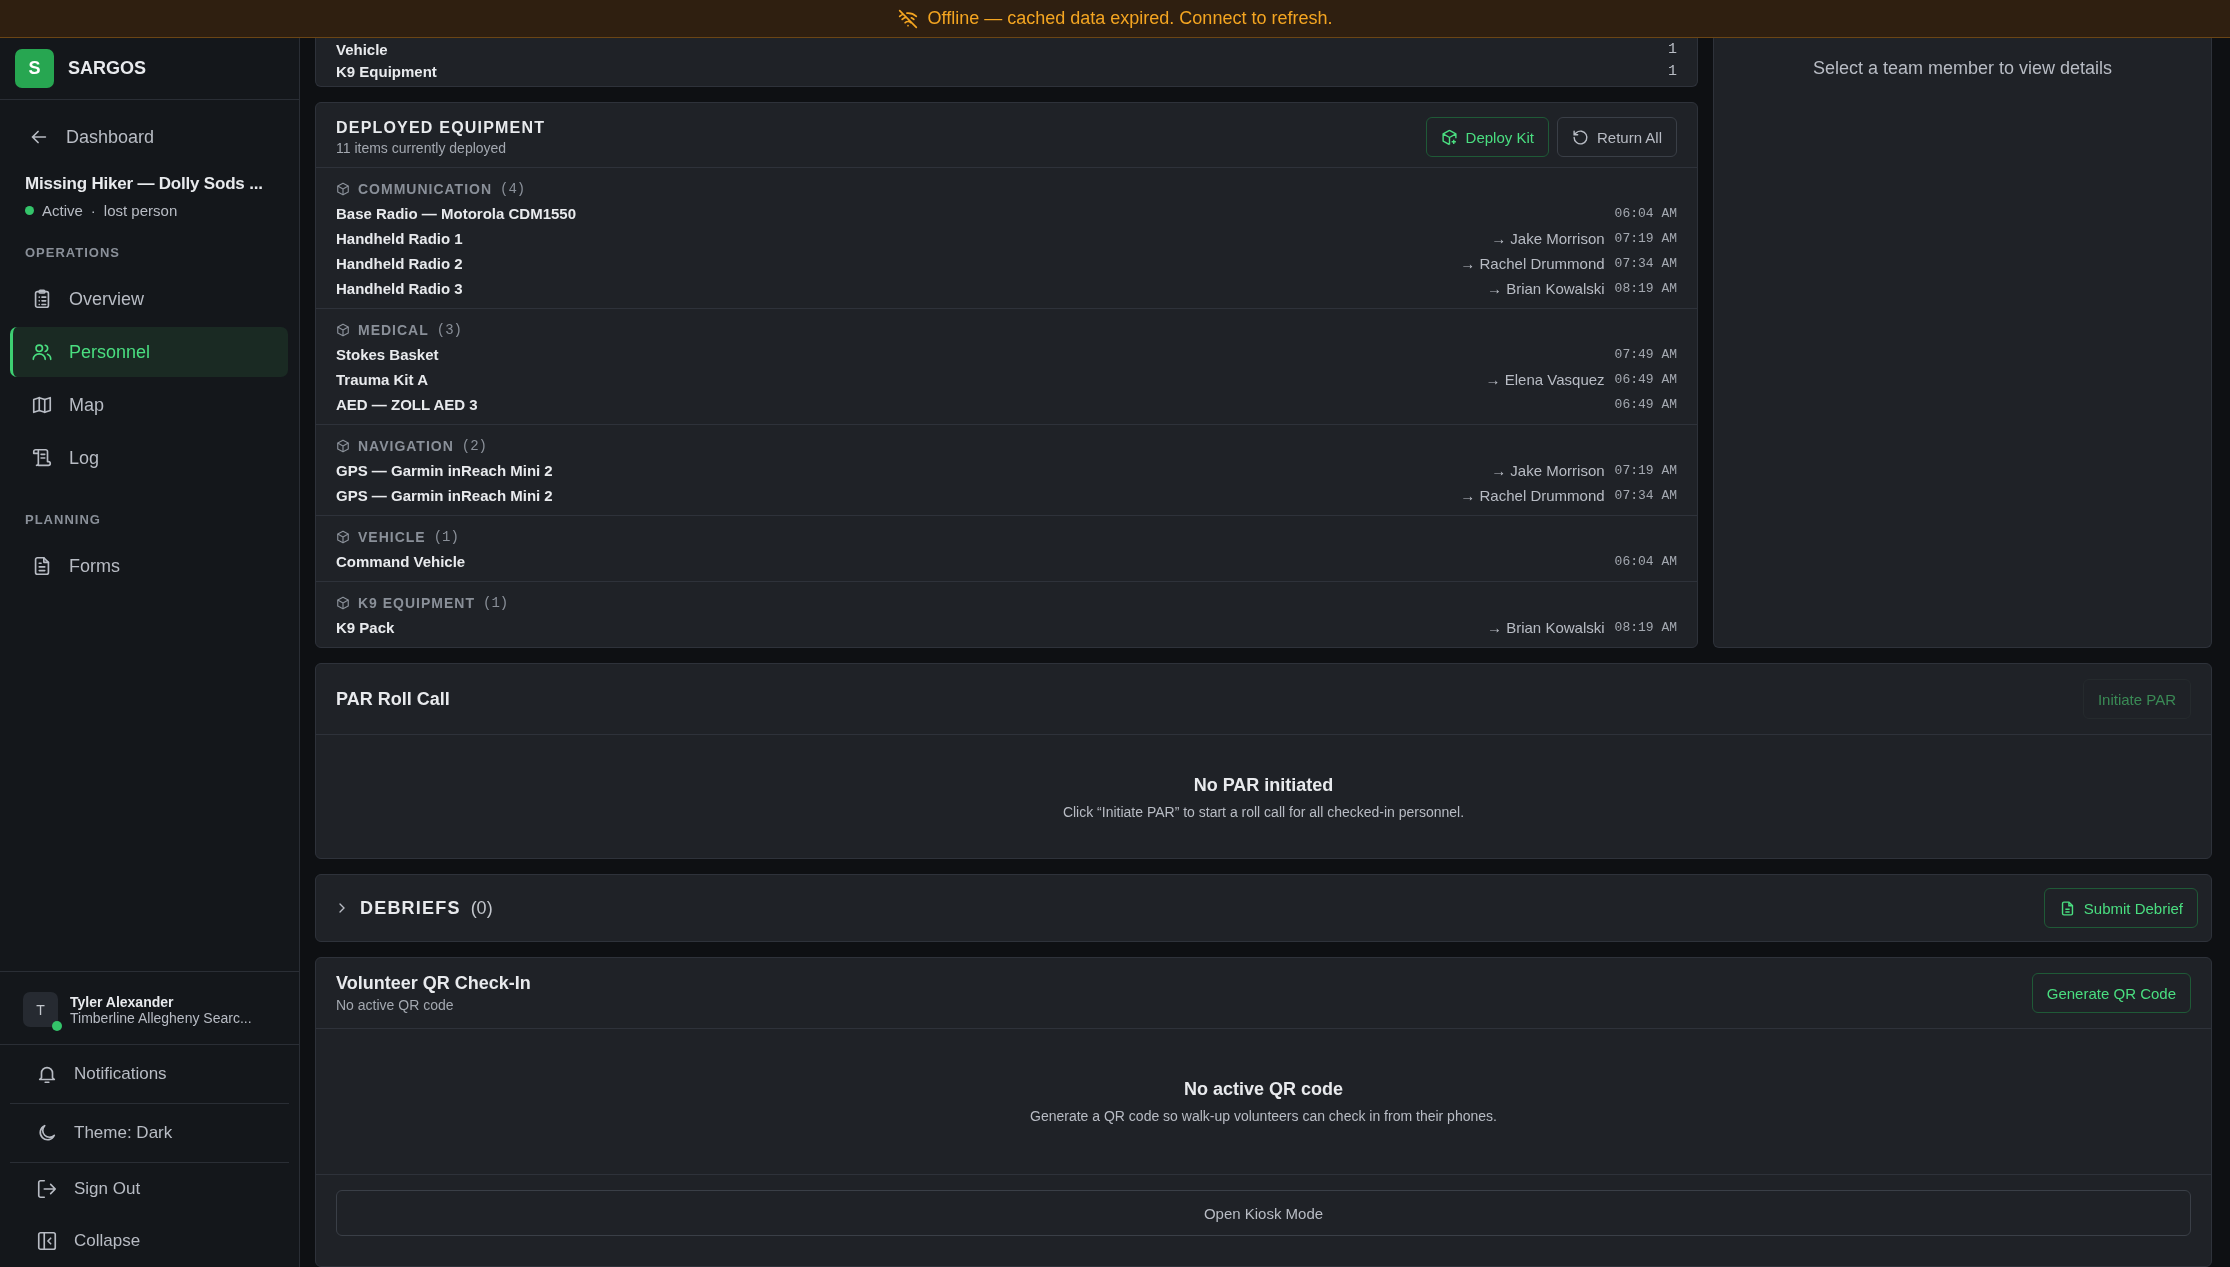 Image resolution: width=2230 pixels, height=1267 pixels. What do you see at coordinates (63, 520) in the screenshot?
I see `section-heading: PLANNING` at bounding box center [63, 520].